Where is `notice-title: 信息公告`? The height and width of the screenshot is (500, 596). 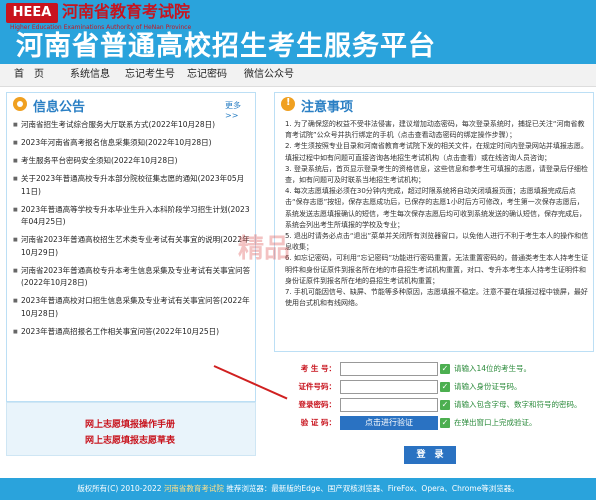
notice-title: 信息公告 is located at coordinates (59, 107).